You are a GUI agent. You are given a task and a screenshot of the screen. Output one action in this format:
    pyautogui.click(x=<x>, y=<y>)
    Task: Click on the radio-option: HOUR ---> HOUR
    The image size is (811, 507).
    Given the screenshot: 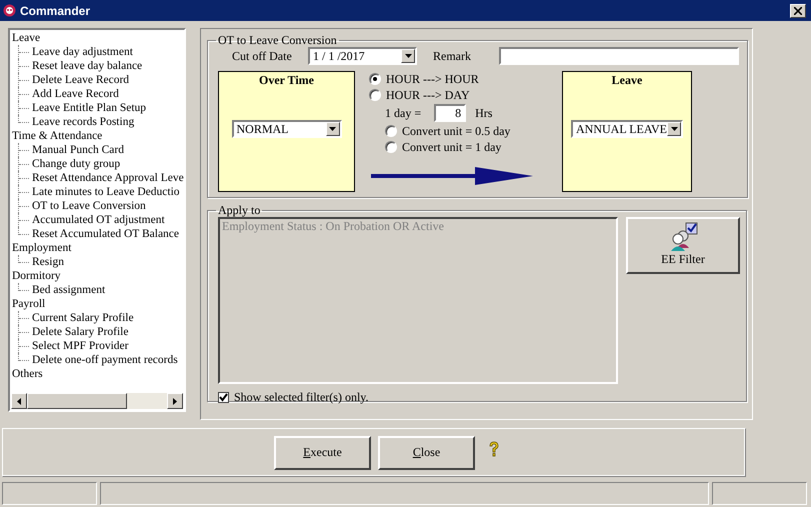 What is the action you would take?
    pyautogui.click(x=455, y=79)
    